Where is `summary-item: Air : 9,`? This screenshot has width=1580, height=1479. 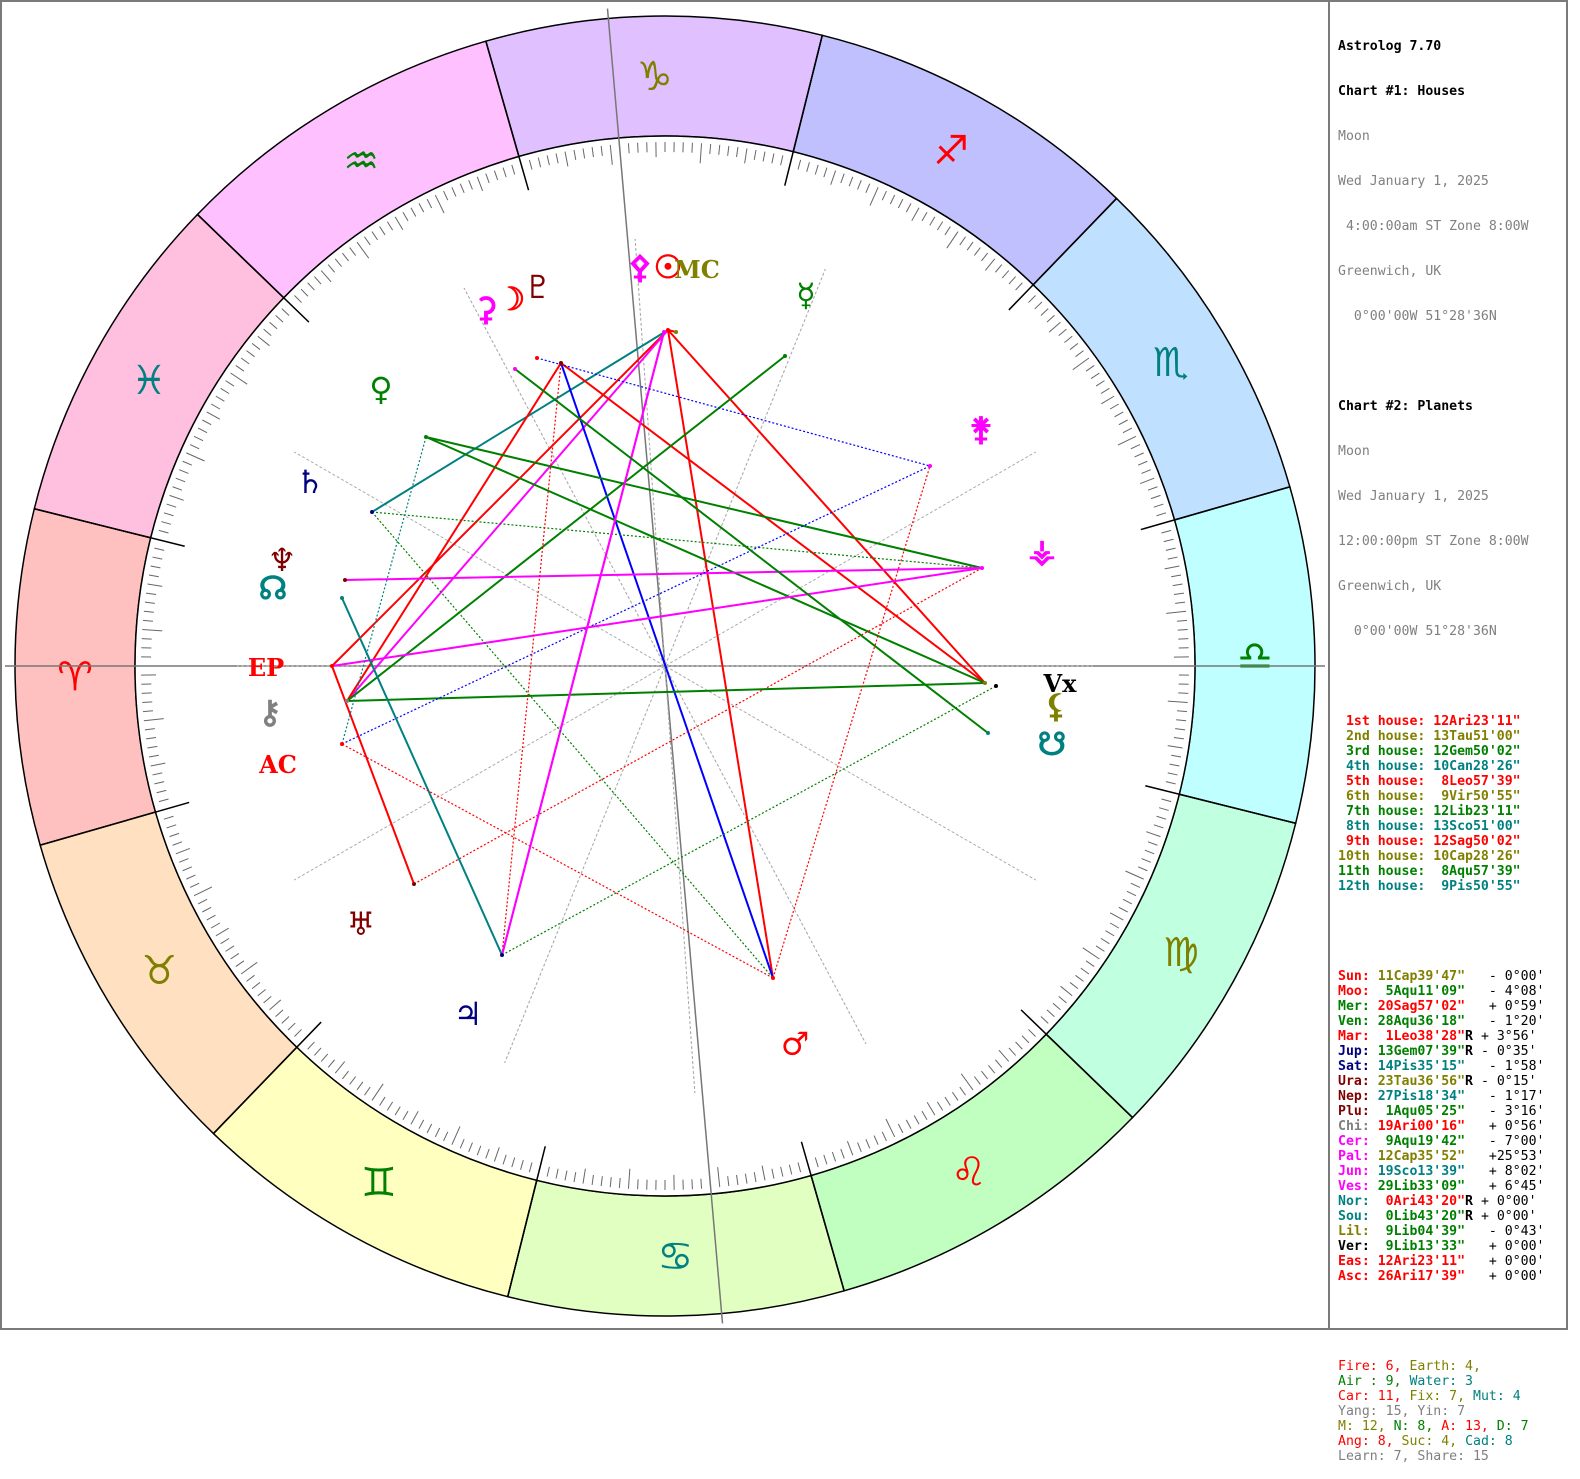
summary-item: Air : 9, is located at coordinates (1373, 1381).